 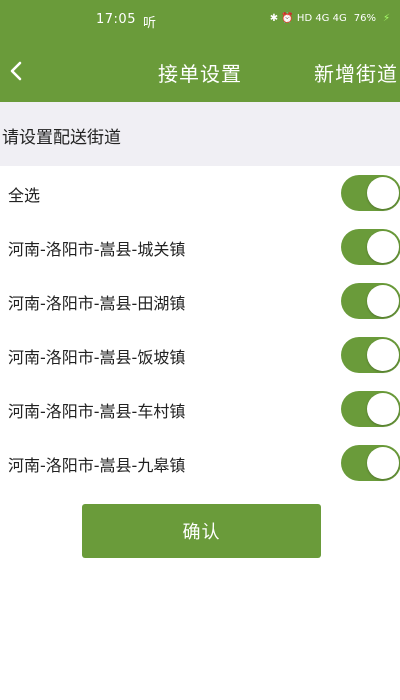 What do you see at coordinates (200, 355) in the screenshot?
I see `street-row: 河南-洛阳市-嵩县-饭坡镇` at bounding box center [200, 355].